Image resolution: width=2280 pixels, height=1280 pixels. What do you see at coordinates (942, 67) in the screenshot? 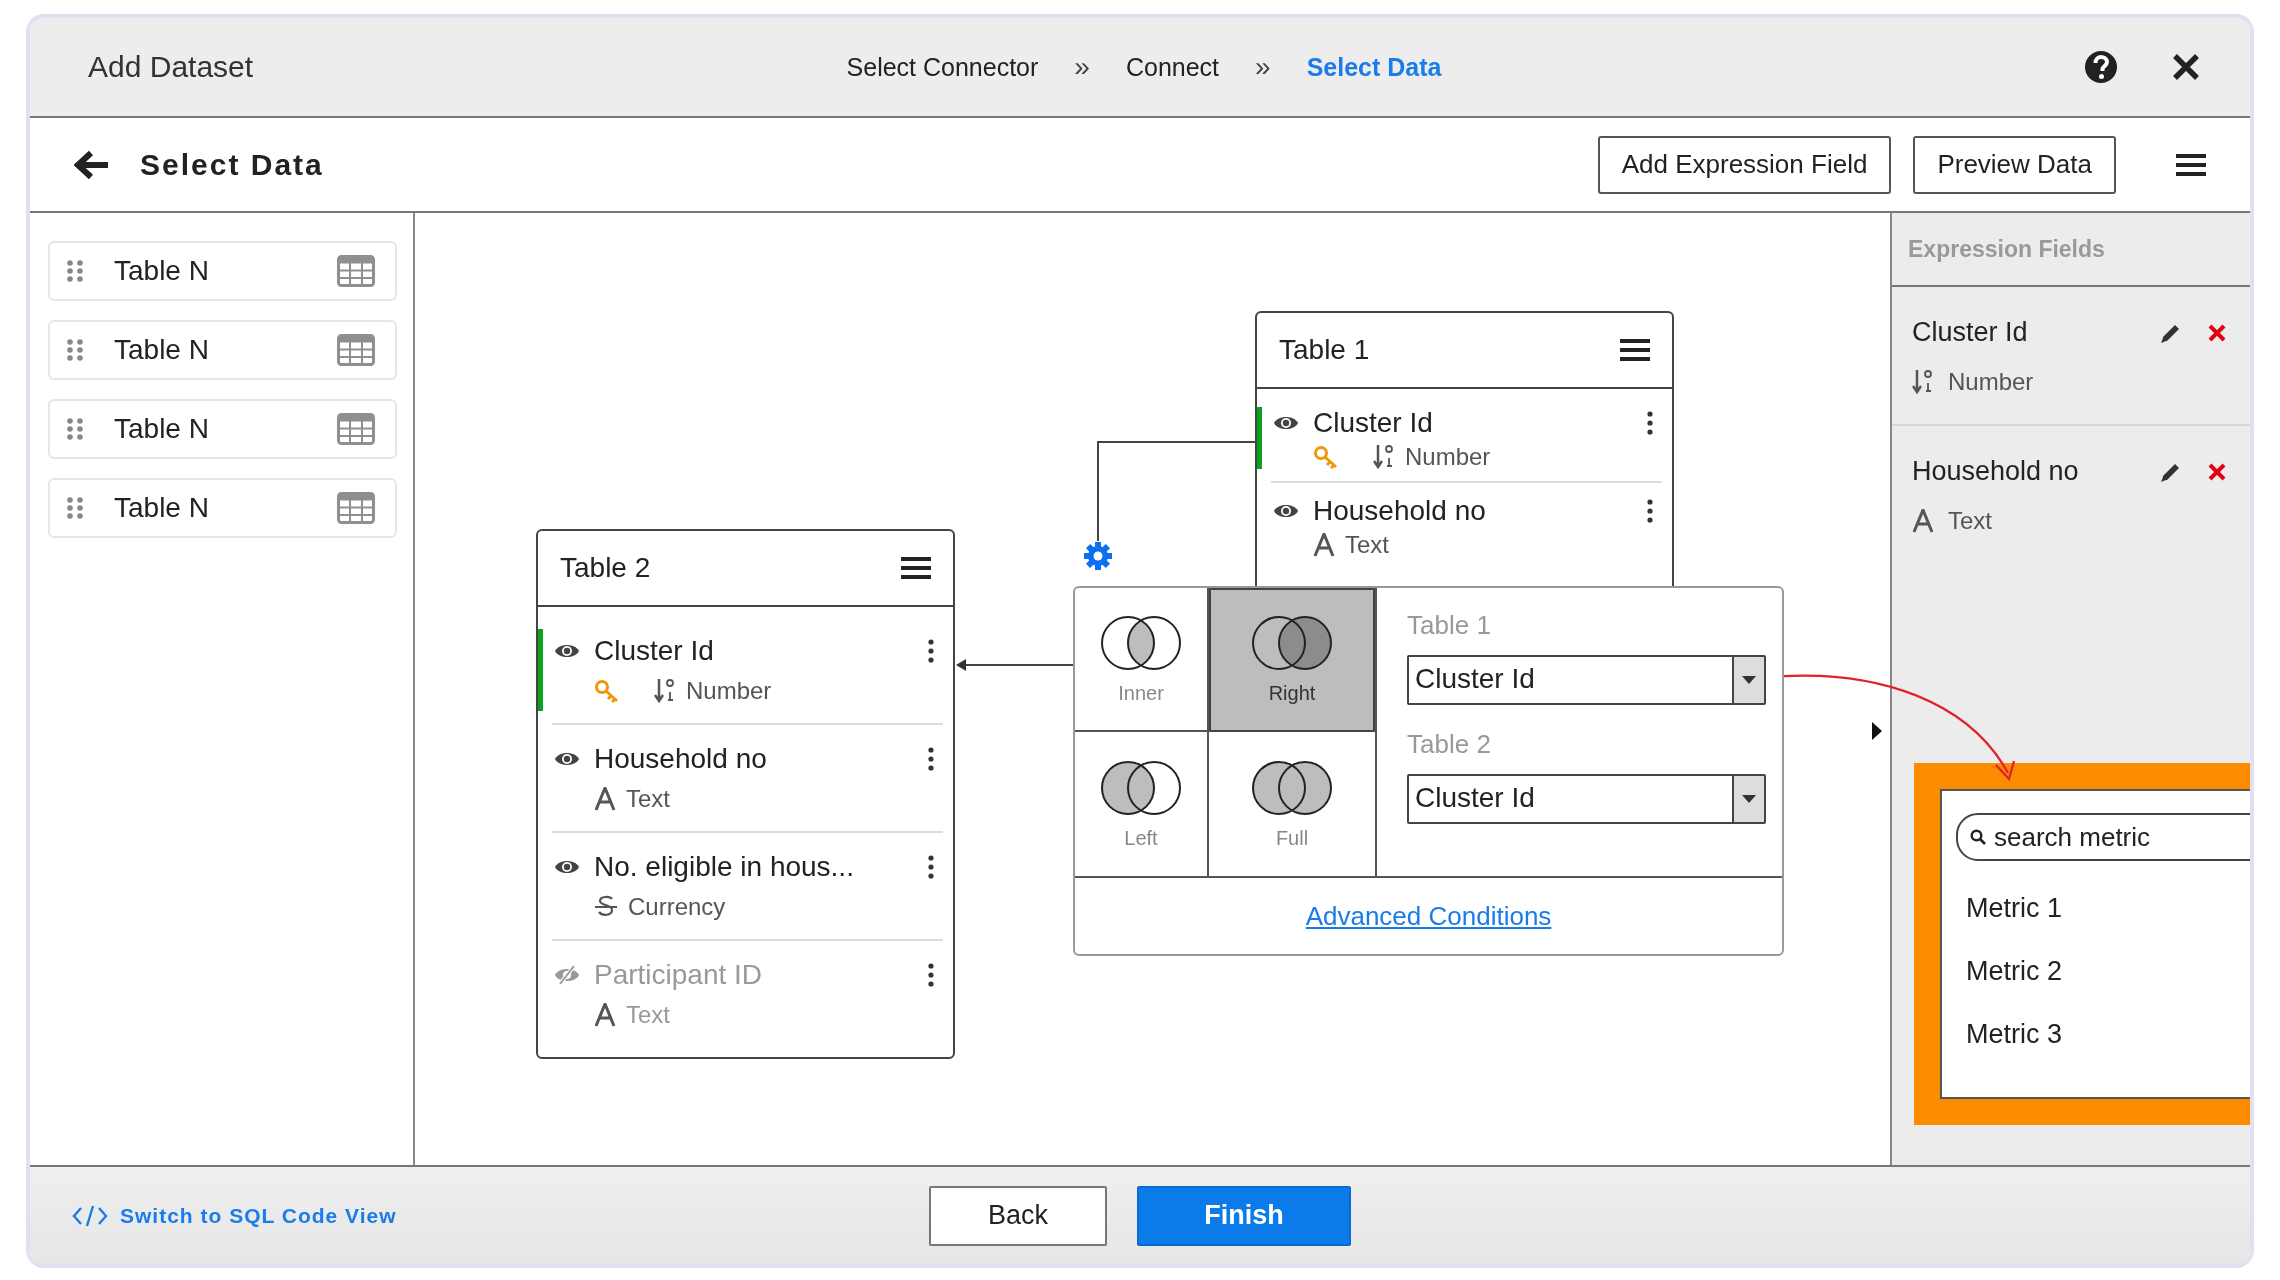
I see `wizard-step: Select Connector` at bounding box center [942, 67].